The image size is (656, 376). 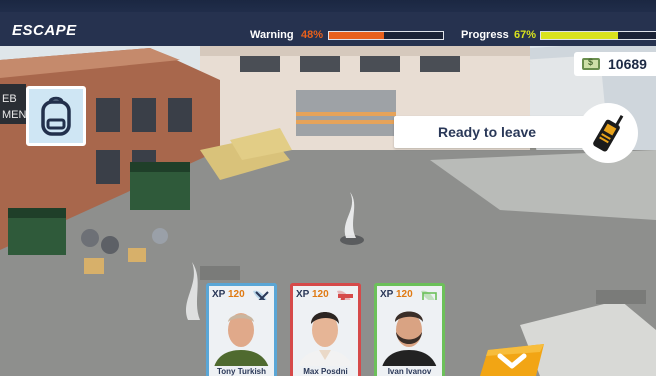 I want to click on progress-meter-fill, so click(x=580, y=35).